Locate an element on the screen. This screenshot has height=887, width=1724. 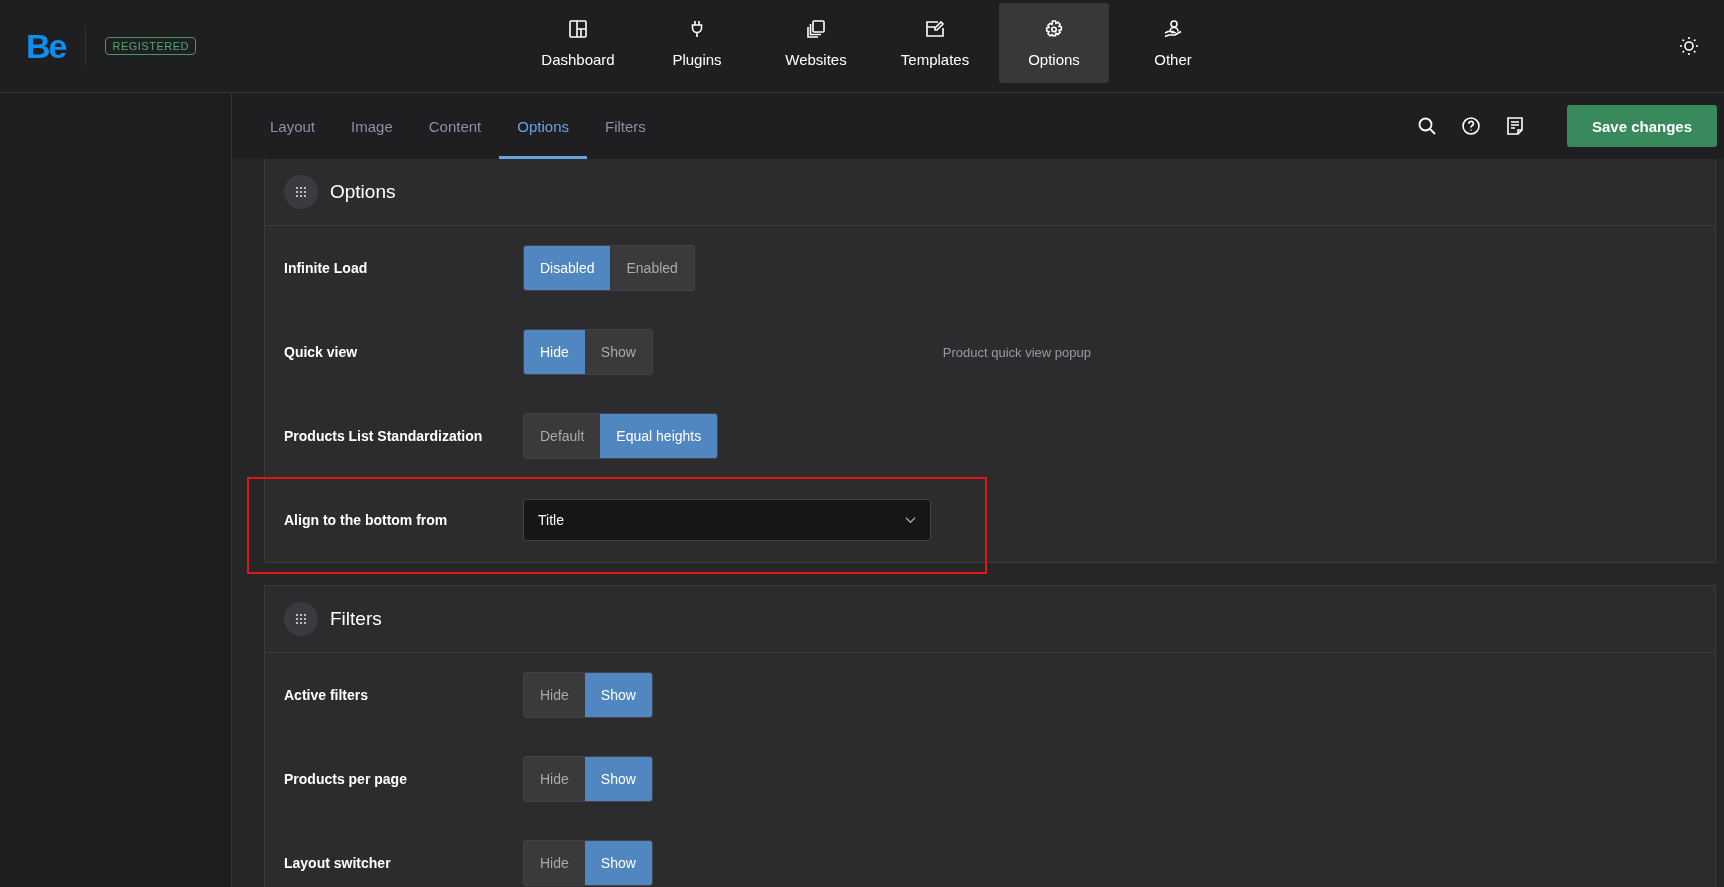
tab: Filters is located at coordinates (625, 126).